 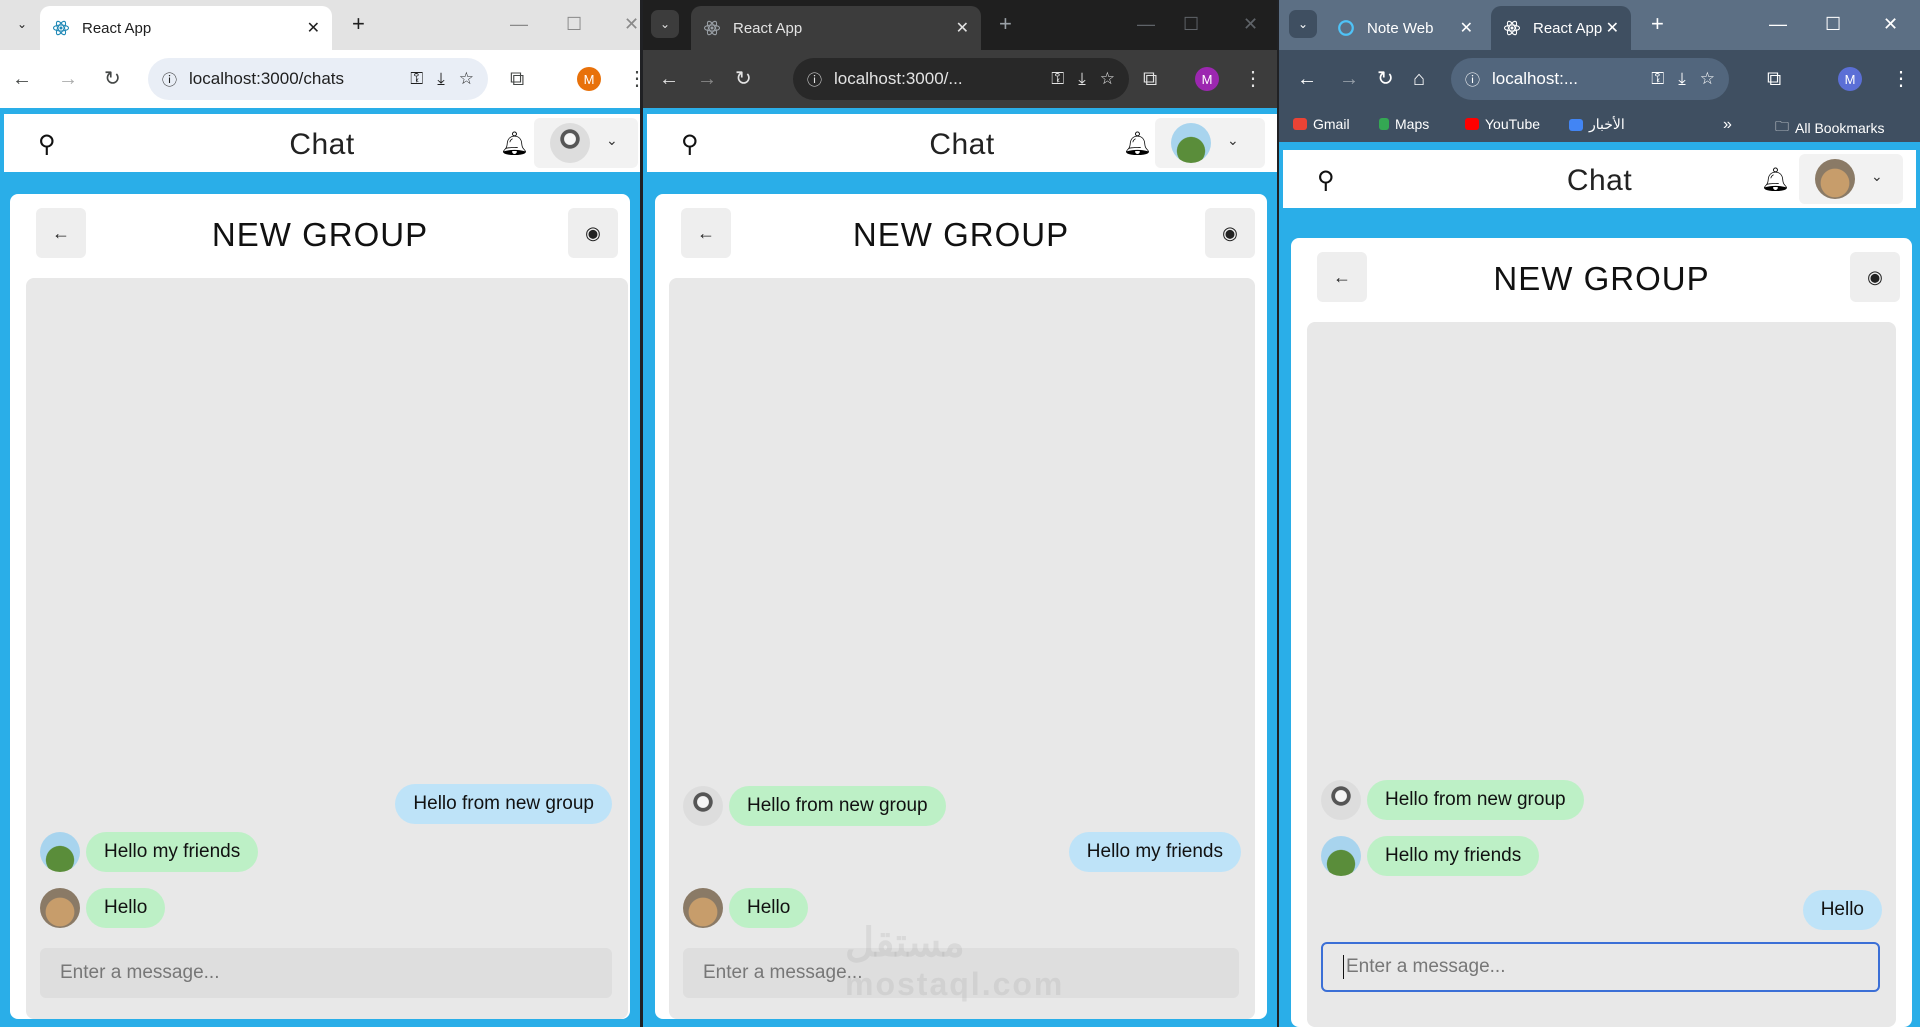 What do you see at coordinates (769, 908) in the screenshot?
I see `message-bubble: Hello` at bounding box center [769, 908].